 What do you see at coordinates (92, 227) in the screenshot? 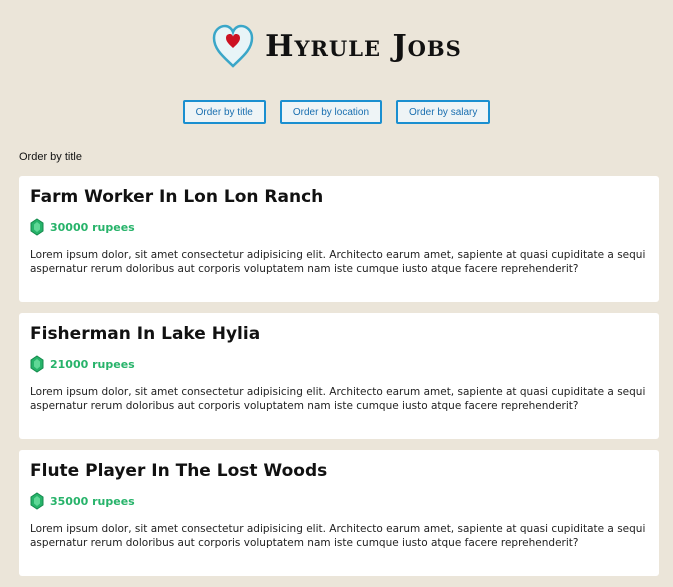
I see `salary-value: 30000 rupees` at bounding box center [92, 227].